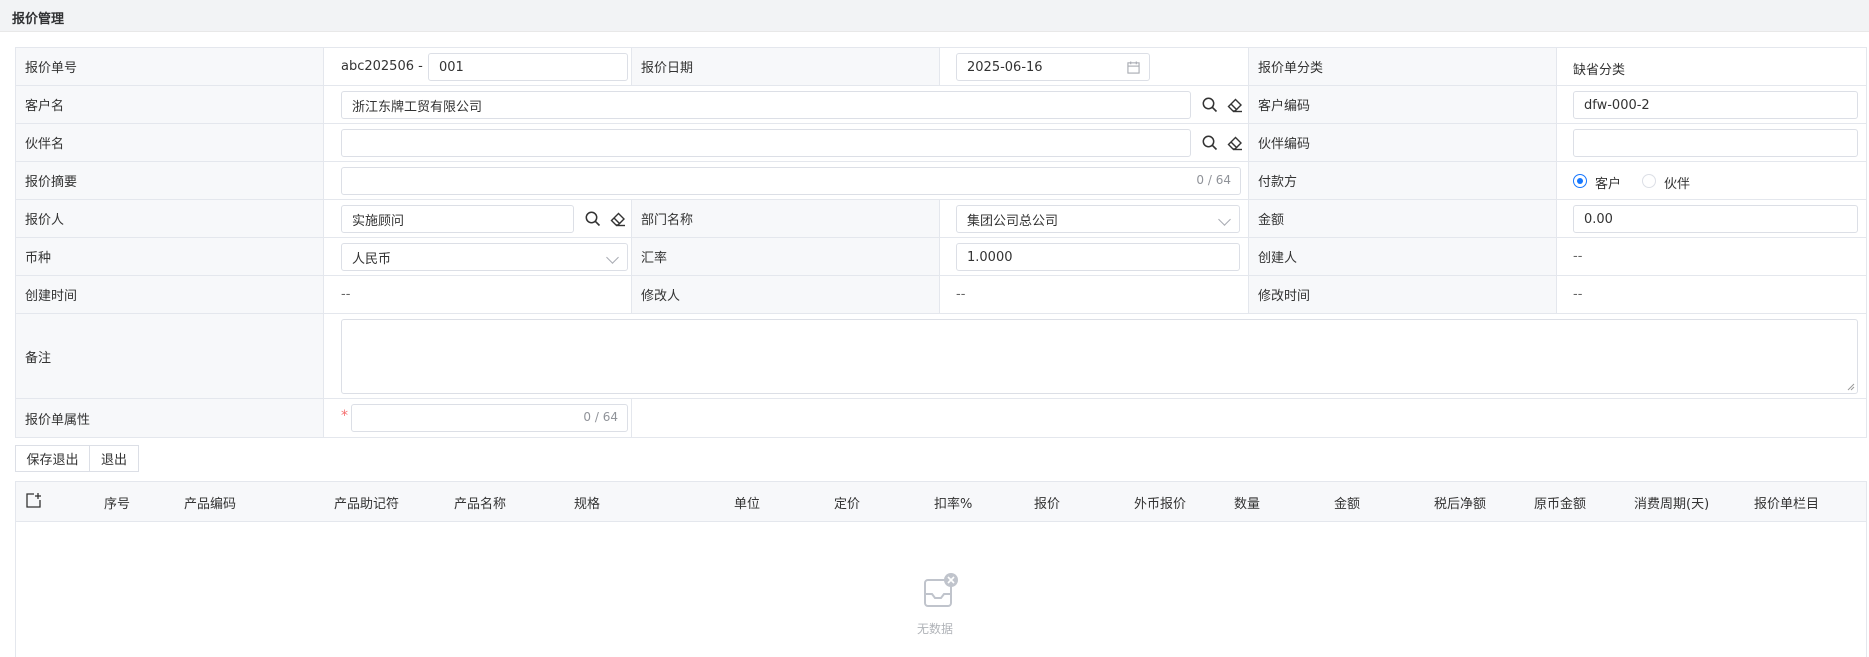 Image resolution: width=1869 pixels, height=657 pixels. Describe the element at coordinates (1160, 502) in the screenshot. I see `column-header: 外币报价` at that location.